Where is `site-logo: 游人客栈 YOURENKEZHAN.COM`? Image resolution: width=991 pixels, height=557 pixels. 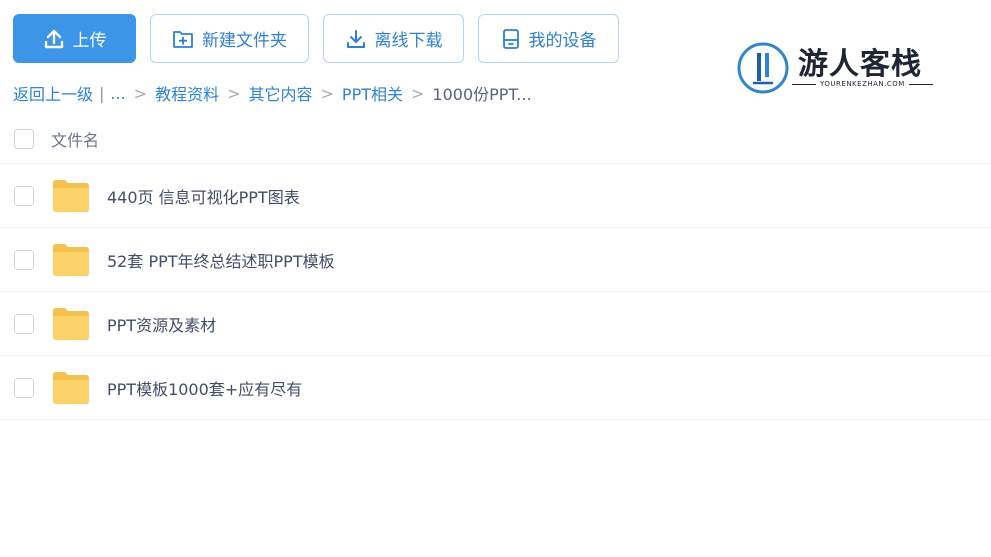
site-logo: 游人客栈 YOURENKEZHAN.COM is located at coordinates (836, 66).